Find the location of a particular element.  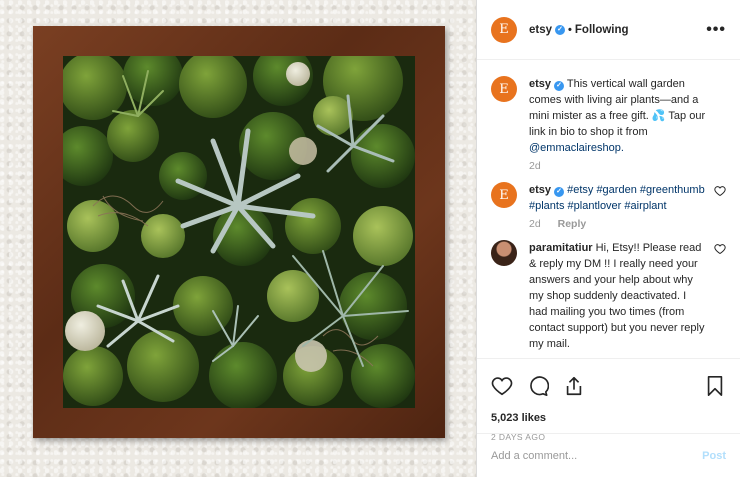

action-bar is located at coordinates (608, 385).